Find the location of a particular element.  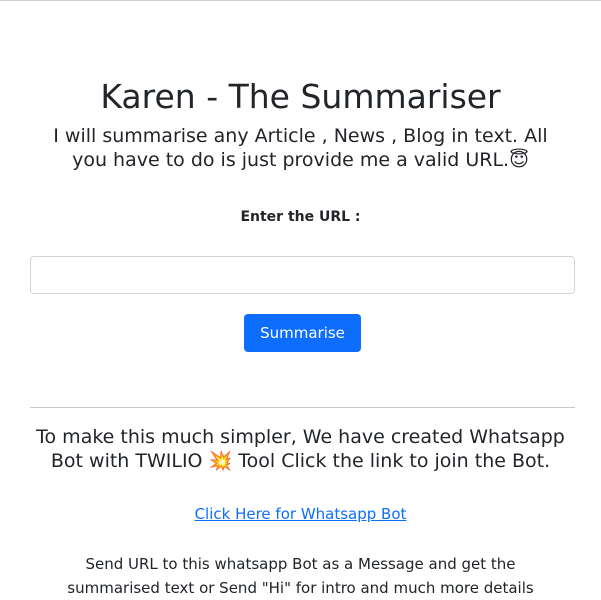

url-label: Enter the URL : is located at coordinates (300, 217).